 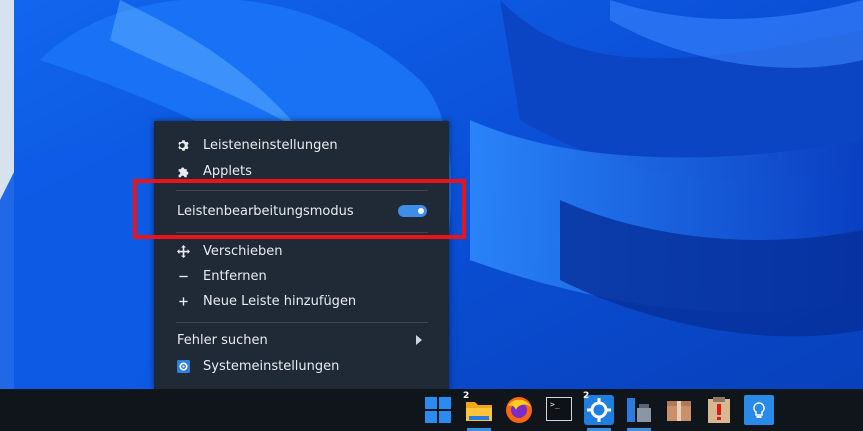 I want to click on menu-item-label: Leisteneinstellungen, so click(x=270, y=145).